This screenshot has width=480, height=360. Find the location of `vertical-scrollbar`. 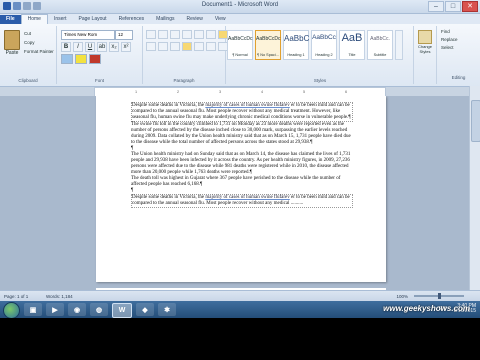

vertical-scrollbar is located at coordinates (474, 188).